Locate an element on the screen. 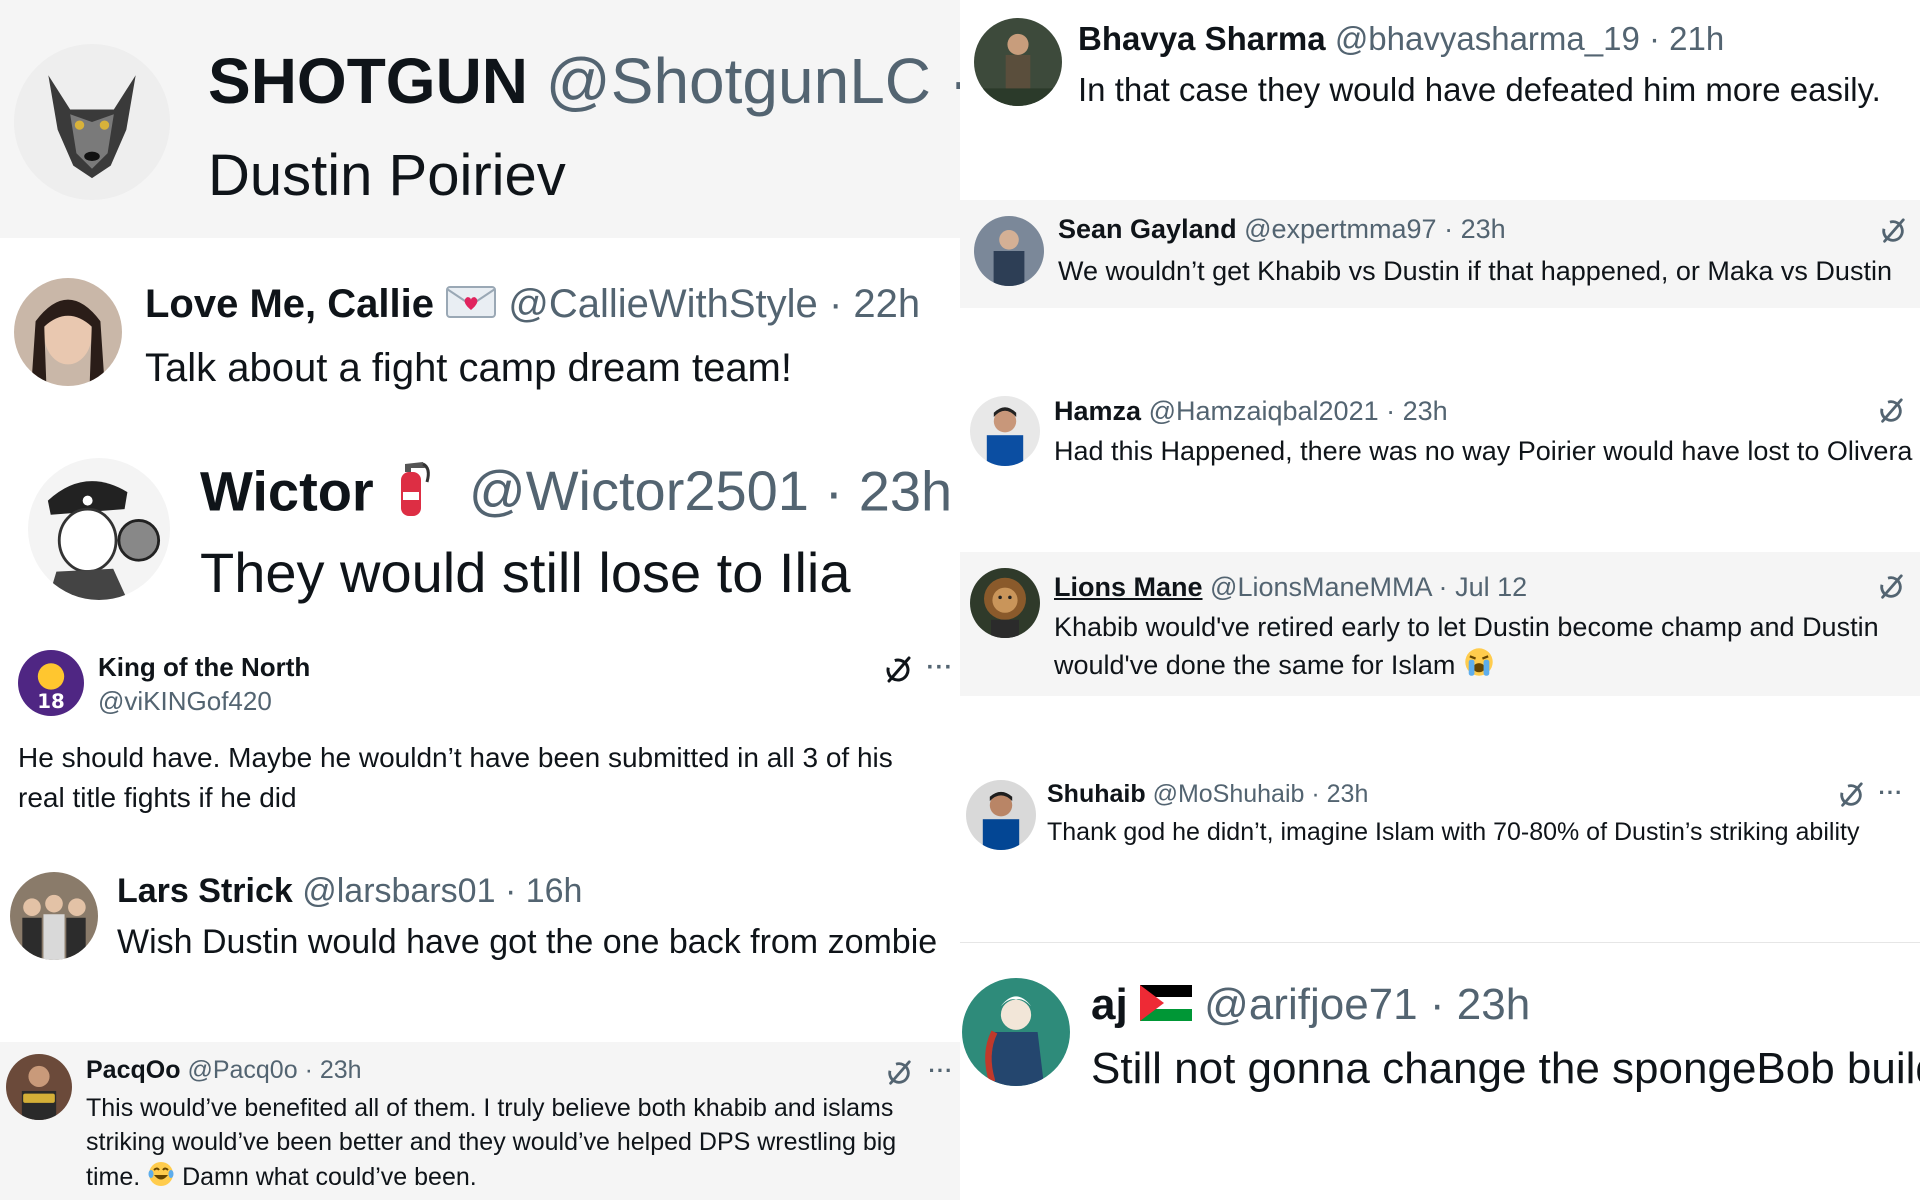  avatar: 18 is located at coordinates (51, 683).